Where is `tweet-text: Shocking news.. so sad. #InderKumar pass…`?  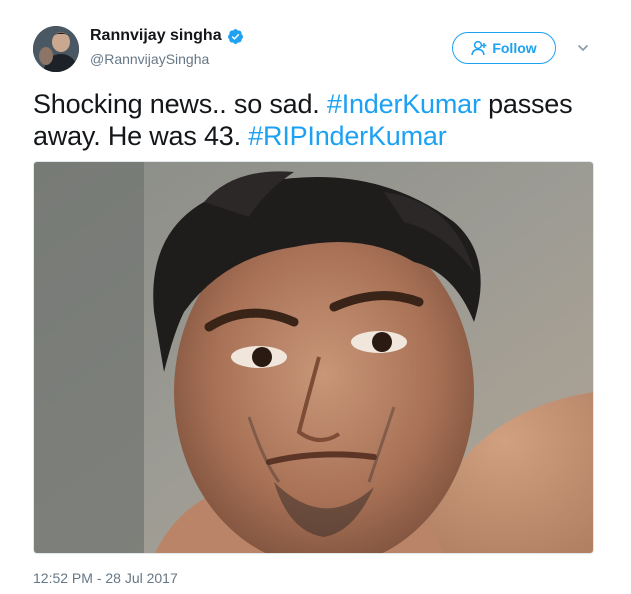 tweet-text: Shocking news.. so sad. #InderKumar pass… is located at coordinates (323, 120).